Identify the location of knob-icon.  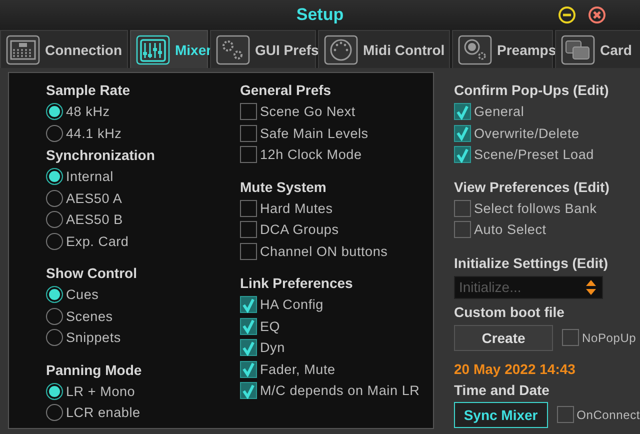
(475, 49).